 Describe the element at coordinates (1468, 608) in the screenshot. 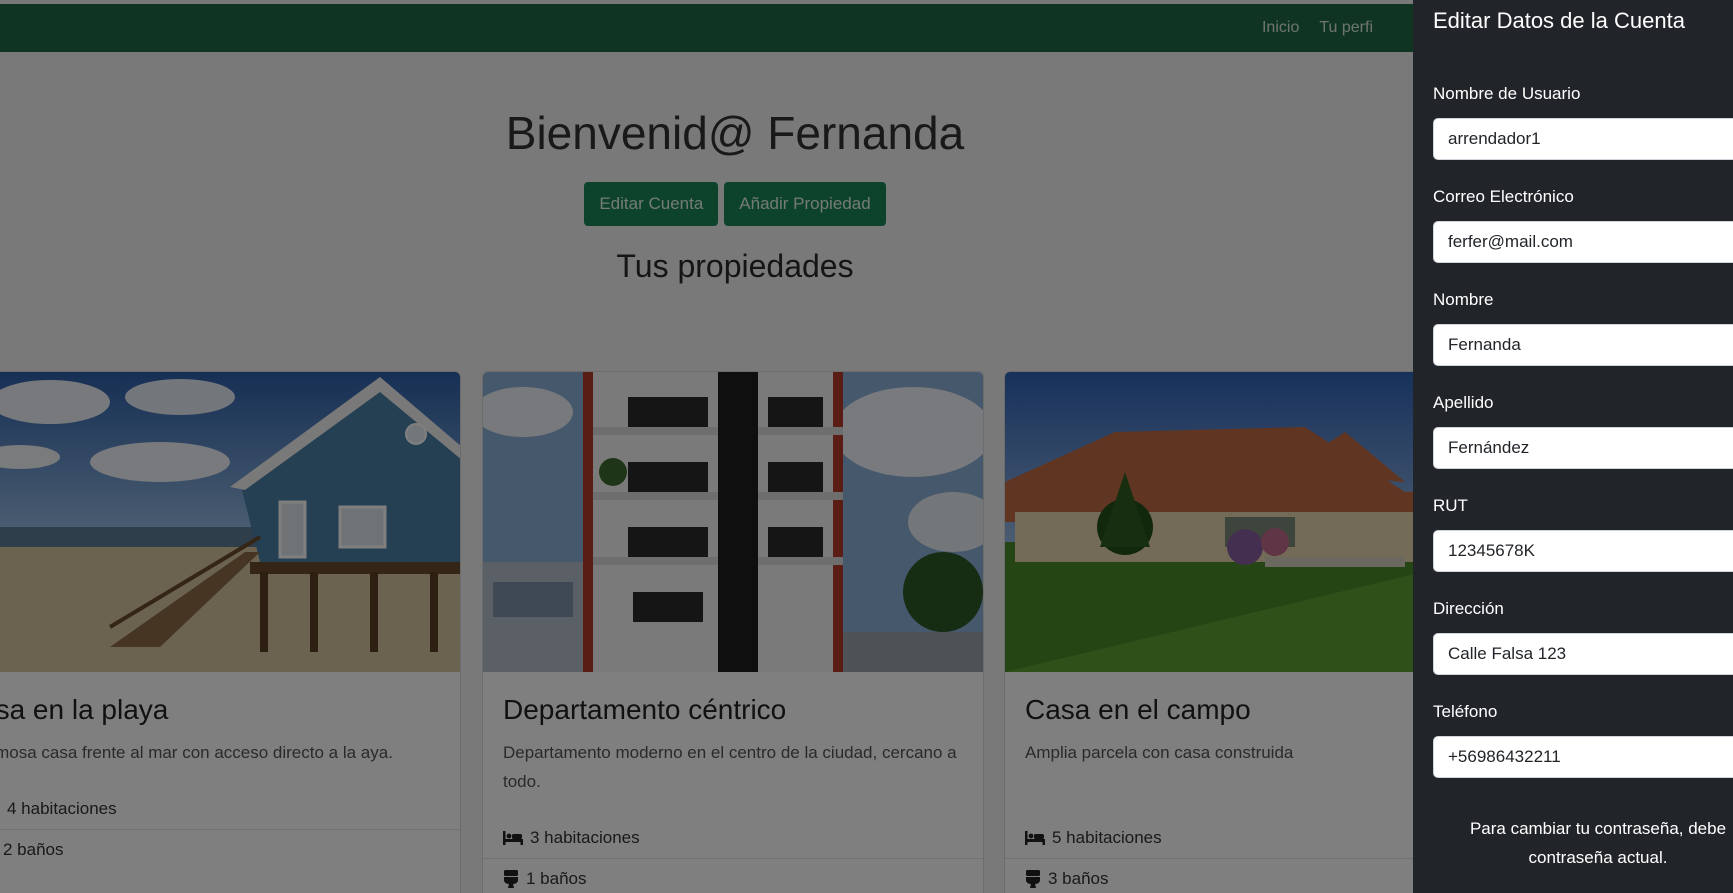

I see `address-label: Dirección` at that location.